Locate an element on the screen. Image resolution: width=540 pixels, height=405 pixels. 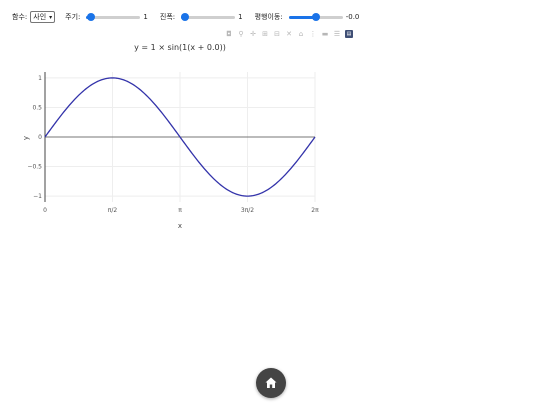
controls-bar: 함수: 사인 ▾ 주기: 1 진폭: 1 평행이동: -0.0 is located at coordinates (191, 17).